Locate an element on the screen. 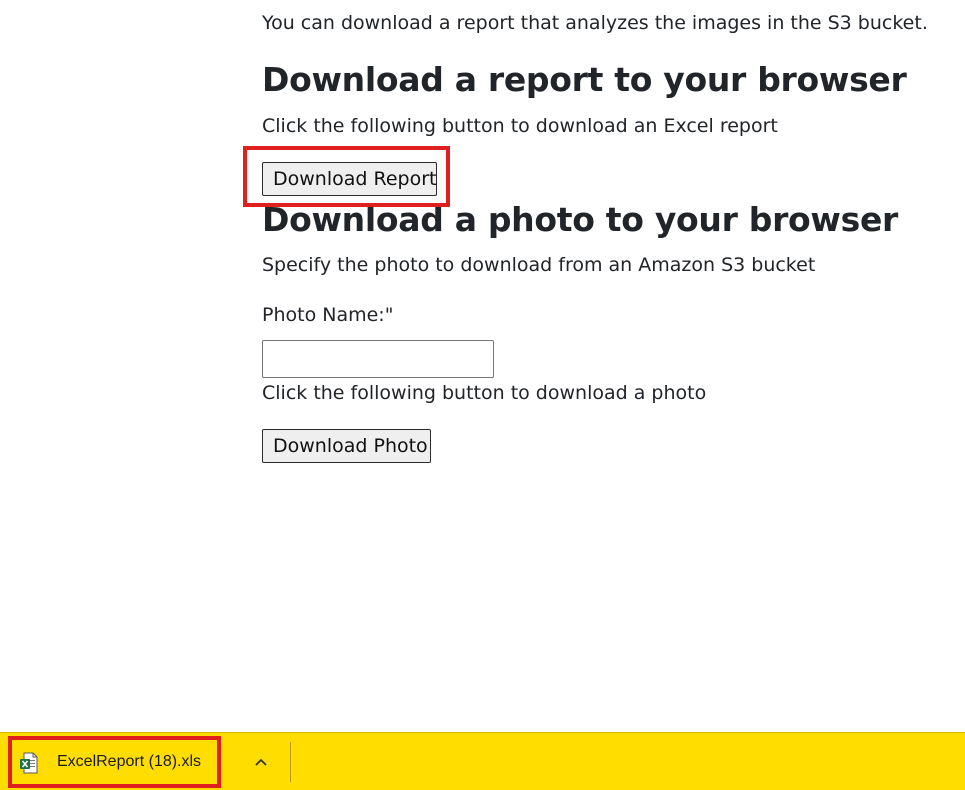 The height and width of the screenshot is (790, 965). photo-section-heading: Download a photo to your browser is located at coordinates (580, 219).